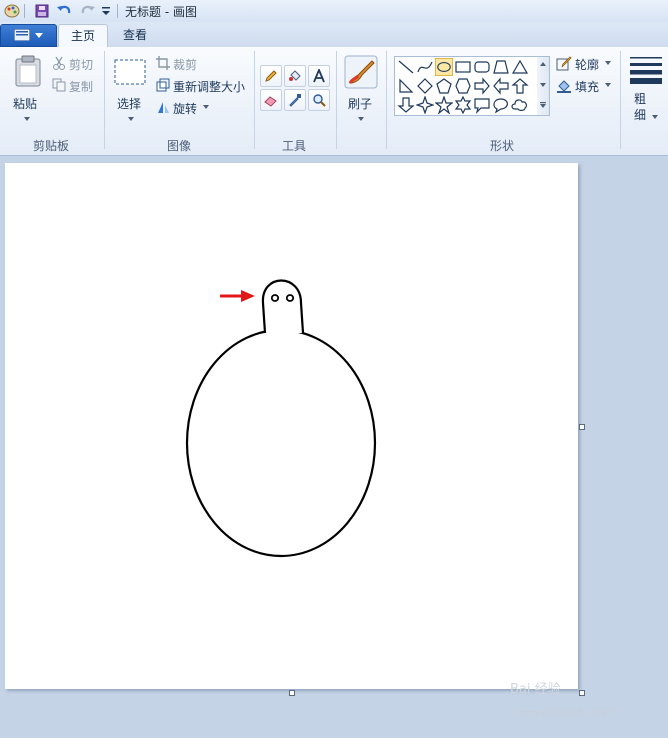 Image resolution: width=668 pixels, height=738 pixels. I want to click on triangle-shape-icon, so click(520, 67).